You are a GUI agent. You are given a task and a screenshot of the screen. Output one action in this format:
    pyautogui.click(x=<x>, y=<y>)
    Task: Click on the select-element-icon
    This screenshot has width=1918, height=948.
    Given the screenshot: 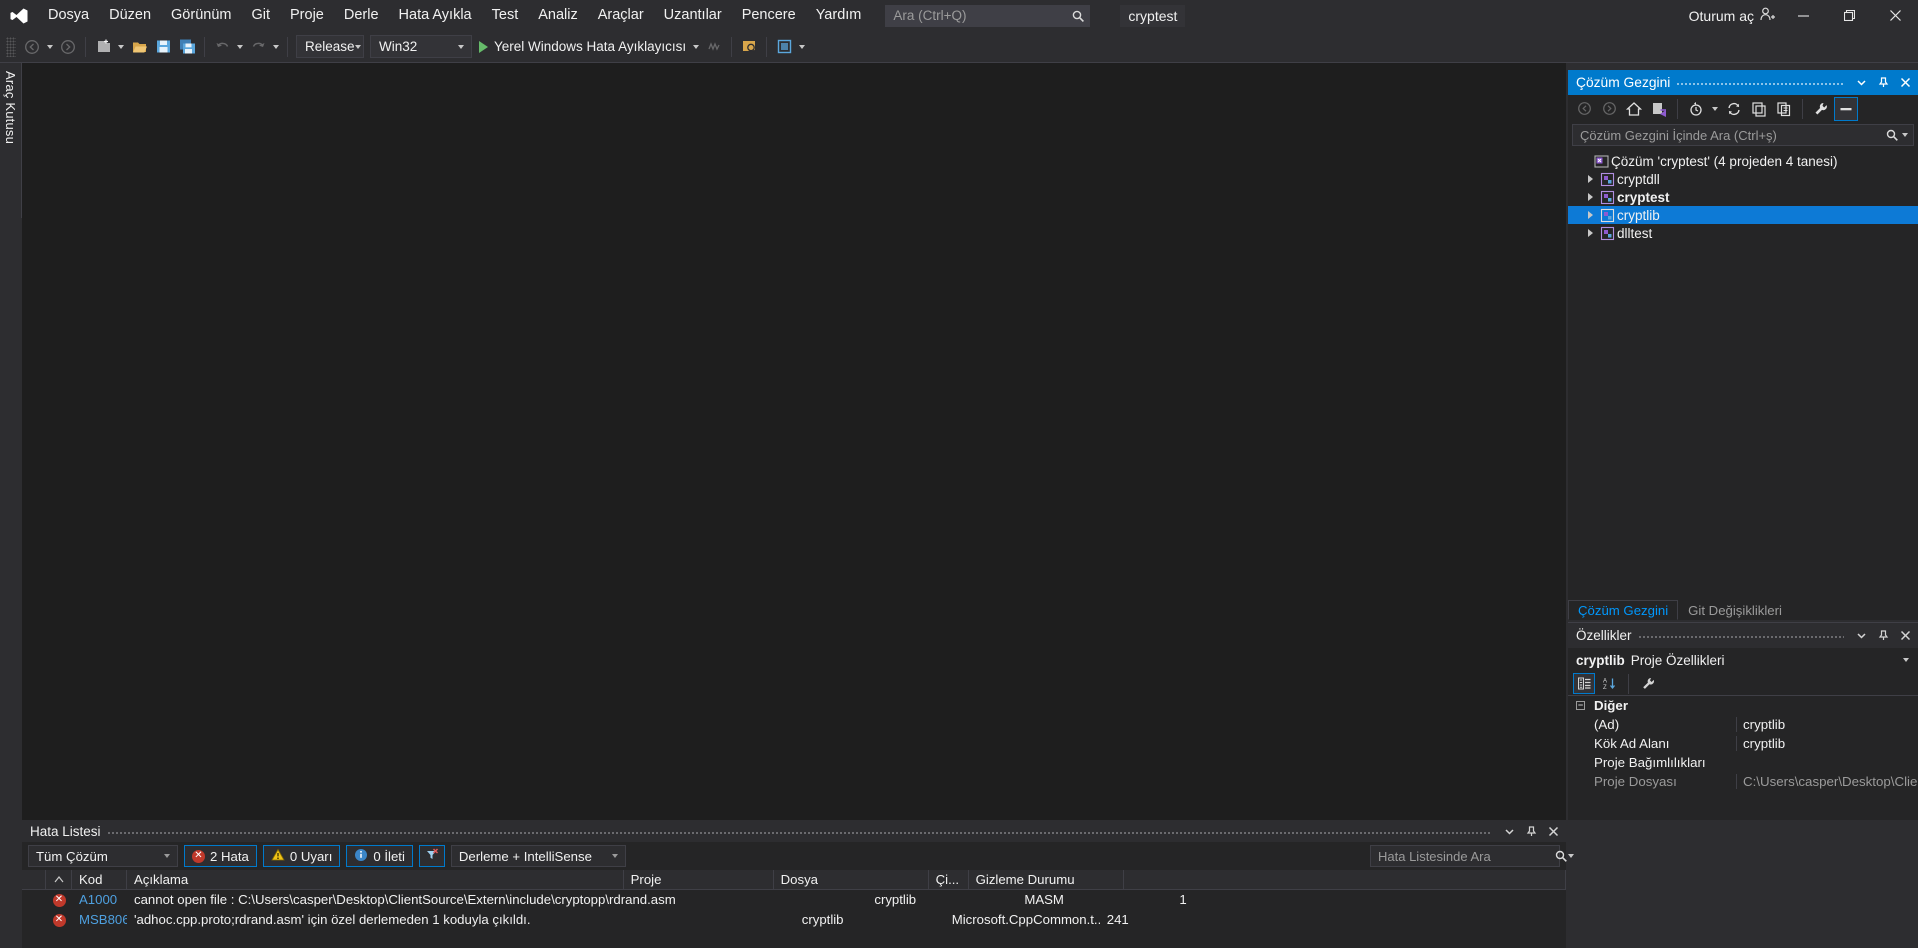 What is the action you would take?
    pyautogui.click(x=749, y=47)
    